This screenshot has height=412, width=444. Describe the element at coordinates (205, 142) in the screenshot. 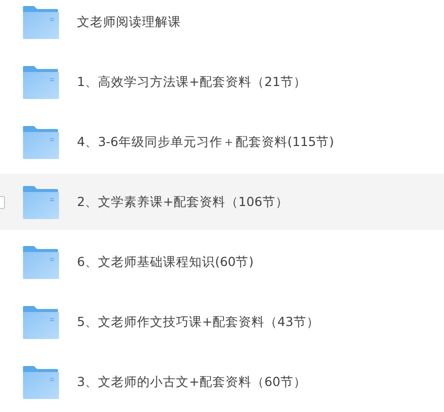

I see `folder-name: 4、3-6年级同步单元习作＋配套资料(115节)` at that location.